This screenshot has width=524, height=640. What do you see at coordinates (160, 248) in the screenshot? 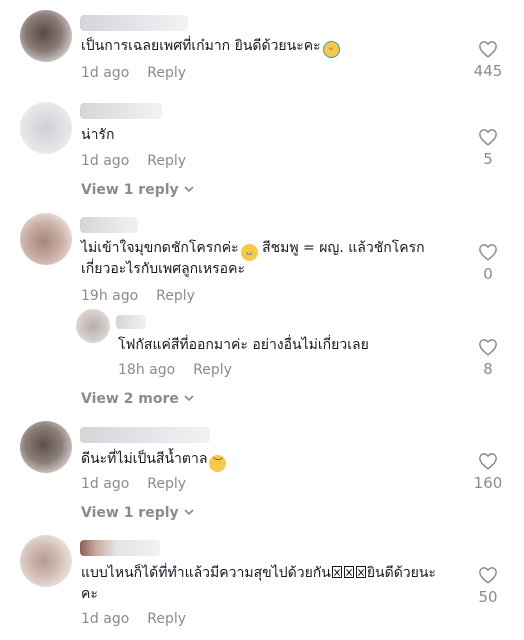
I see `comment-text-content: ไม่เข้าใจมุขกดชักโครกค่ะ` at bounding box center [160, 248].